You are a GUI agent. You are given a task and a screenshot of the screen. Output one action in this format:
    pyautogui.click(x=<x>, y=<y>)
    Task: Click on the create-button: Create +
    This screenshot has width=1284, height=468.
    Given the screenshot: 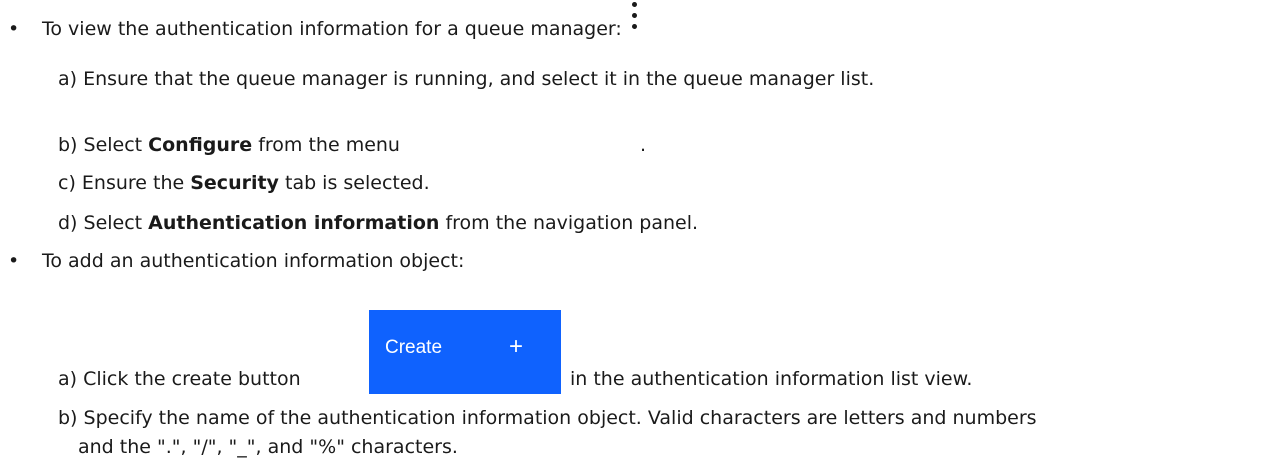 What is the action you would take?
    pyautogui.click(x=465, y=352)
    